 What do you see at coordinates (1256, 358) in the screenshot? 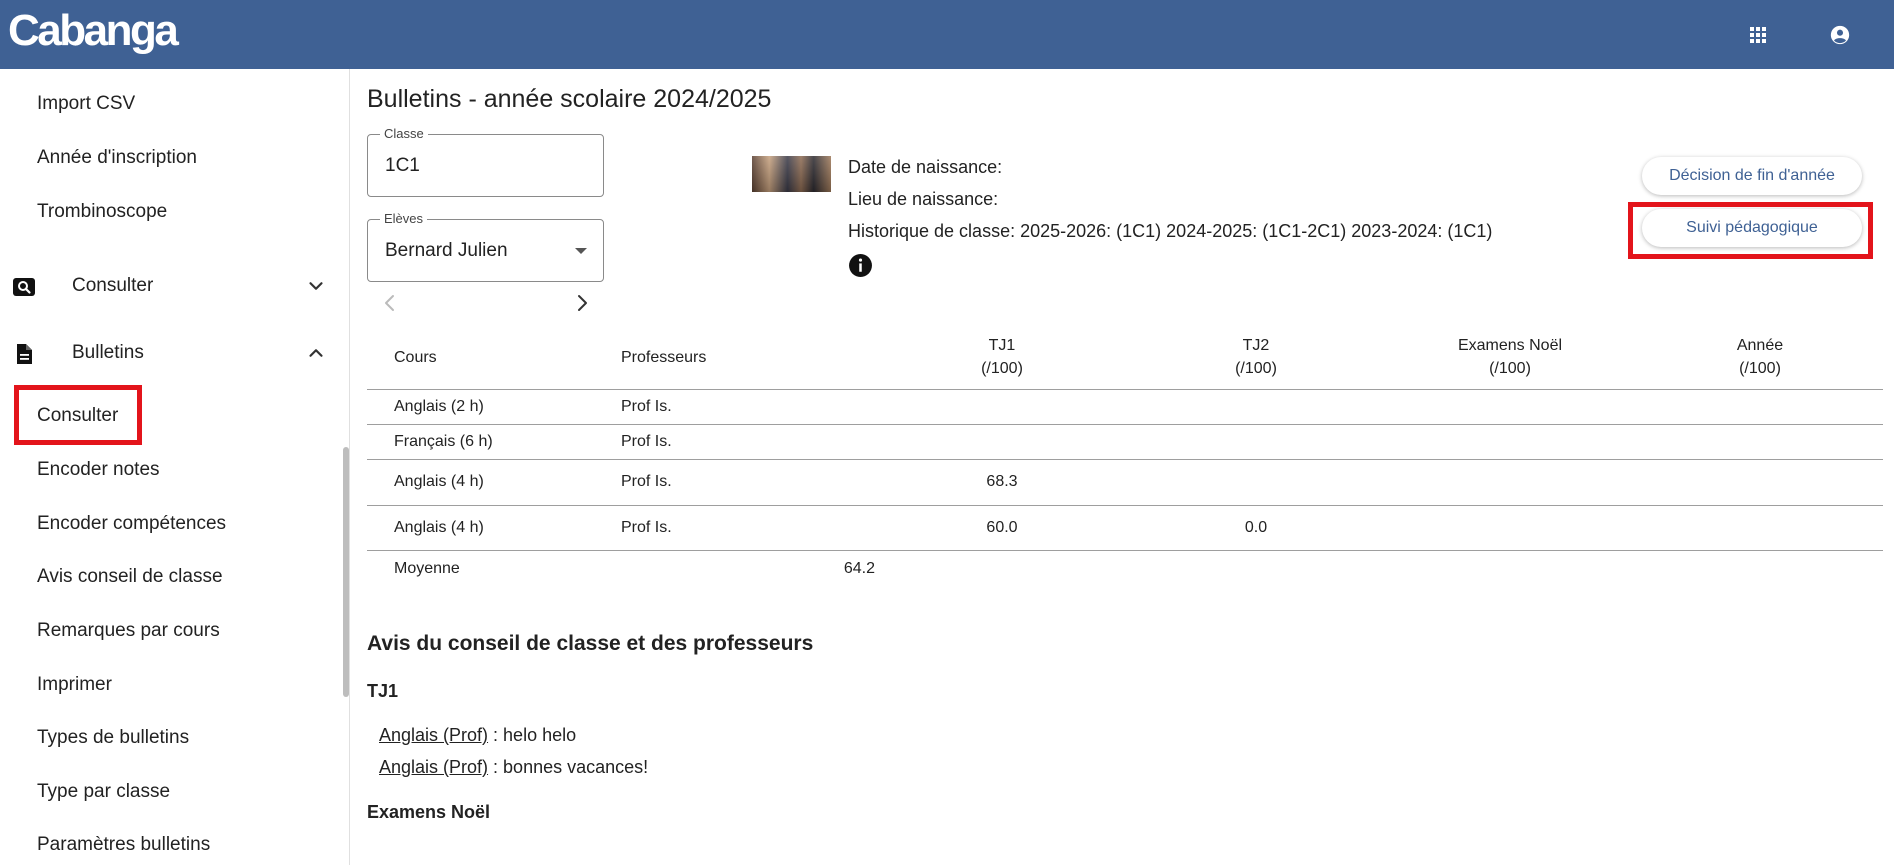
I see `col-header-tj2: TJ2 (/100)` at bounding box center [1256, 358].